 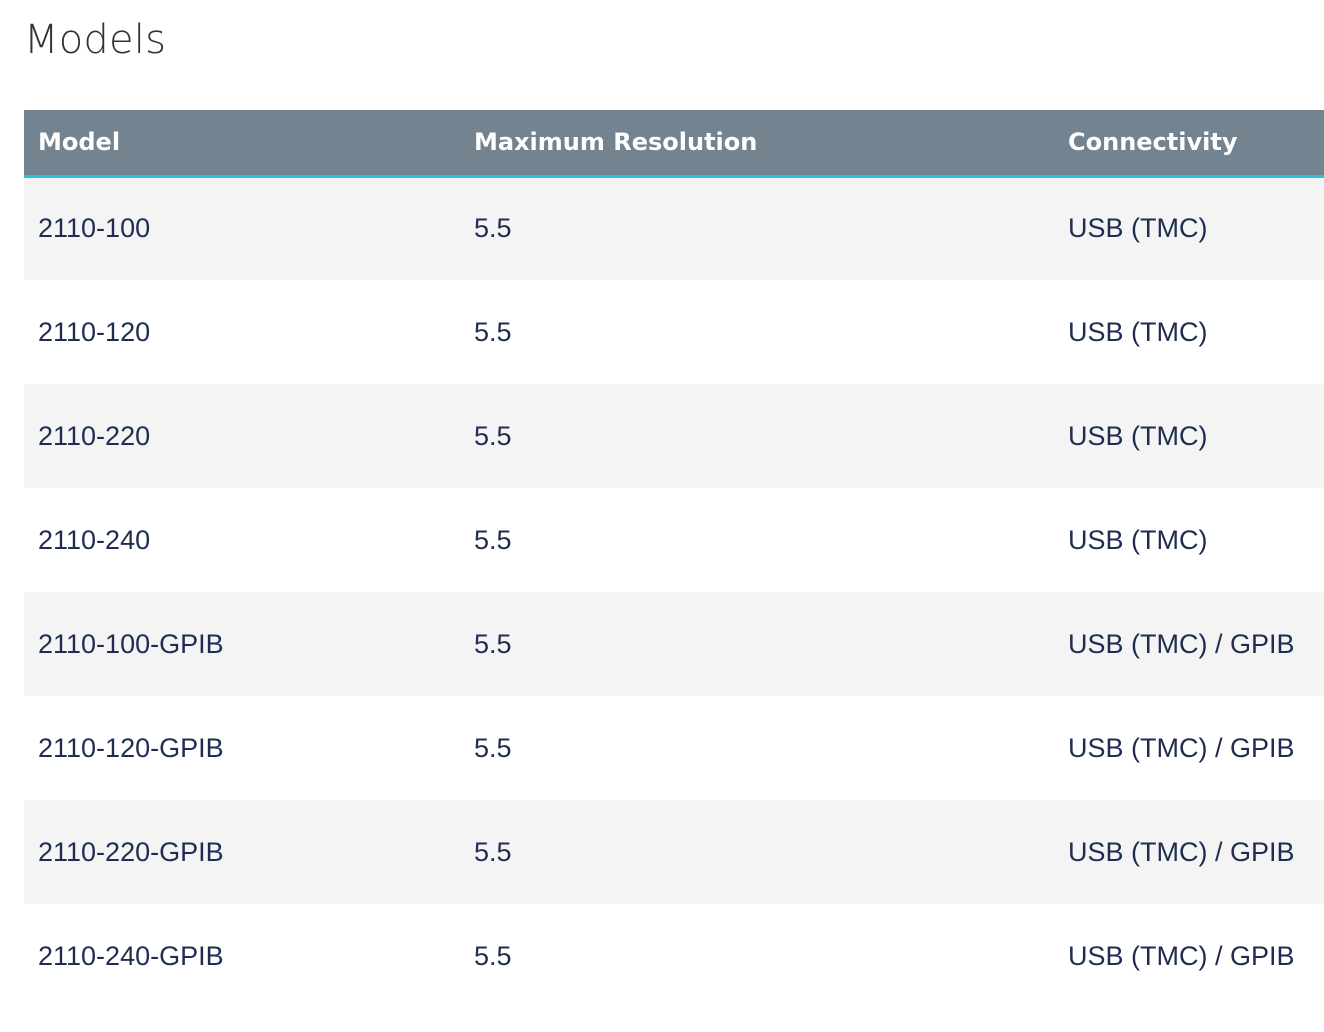 What do you see at coordinates (674, 540) in the screenshot?
I see `table-row: 2110-240 5.5 USB (TMC)` at bounding box center [674, 540].